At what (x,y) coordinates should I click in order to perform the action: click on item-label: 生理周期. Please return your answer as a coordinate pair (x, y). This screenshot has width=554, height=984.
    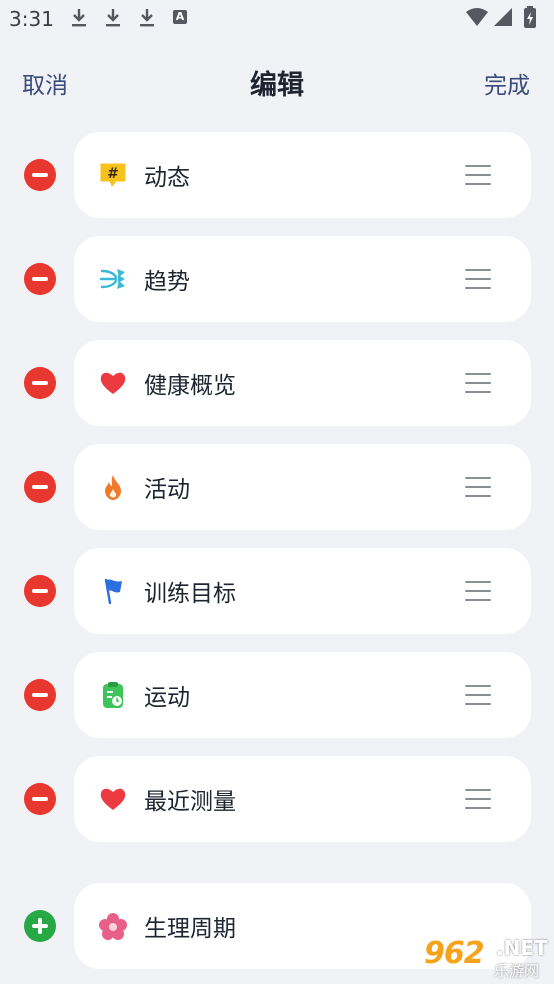
    Looking at the image, I should click on (190, 929).